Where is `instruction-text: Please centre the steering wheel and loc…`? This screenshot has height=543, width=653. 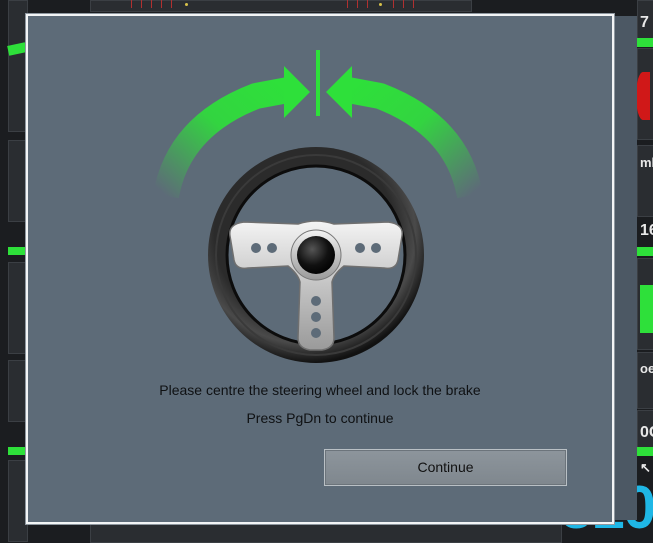
instruction-text: Please centre the steering wheel and loc… is located at coordinates (320, 390).